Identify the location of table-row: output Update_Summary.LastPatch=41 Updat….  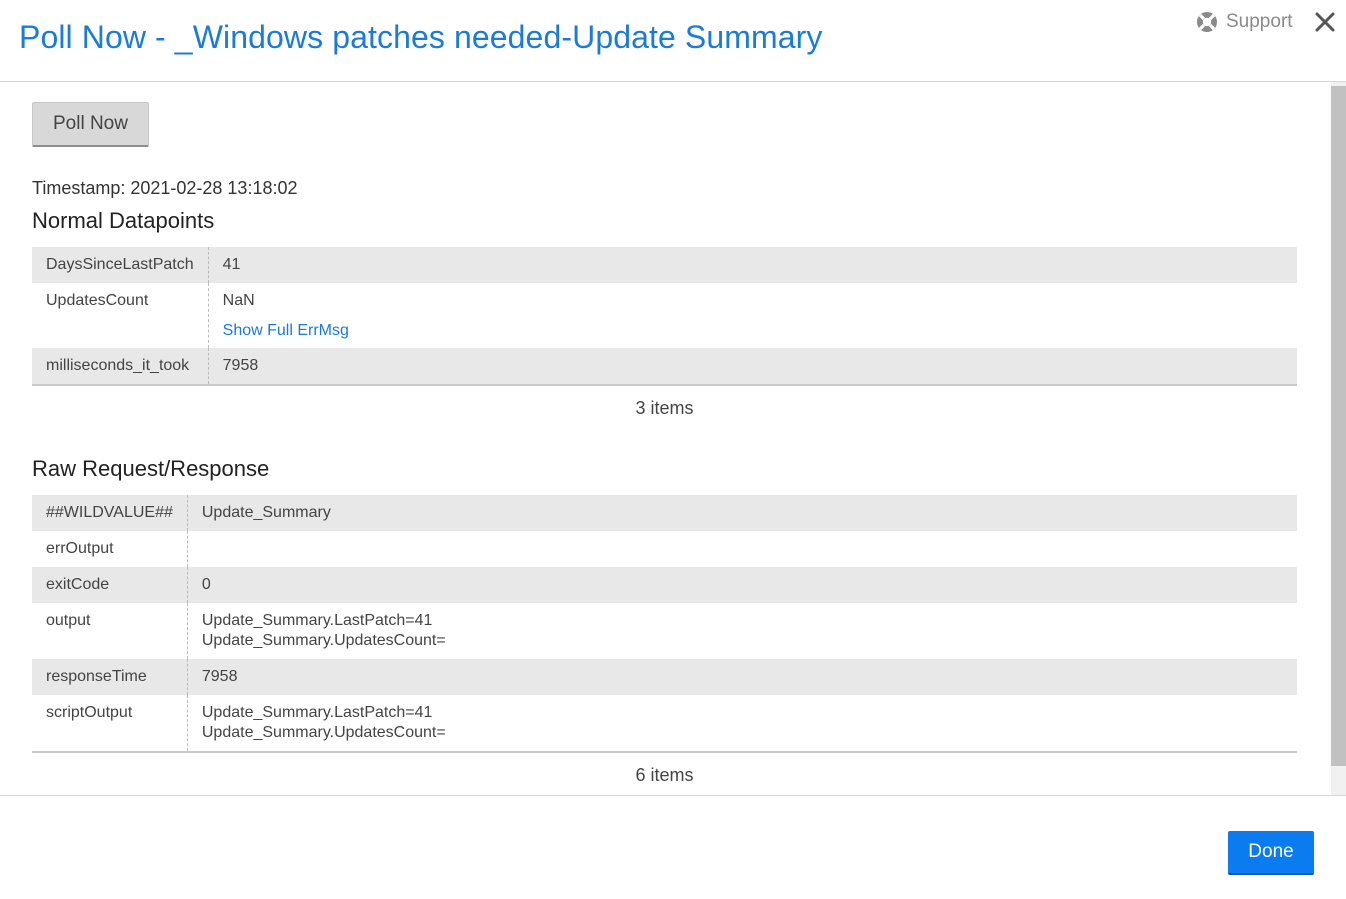
(664, 631).